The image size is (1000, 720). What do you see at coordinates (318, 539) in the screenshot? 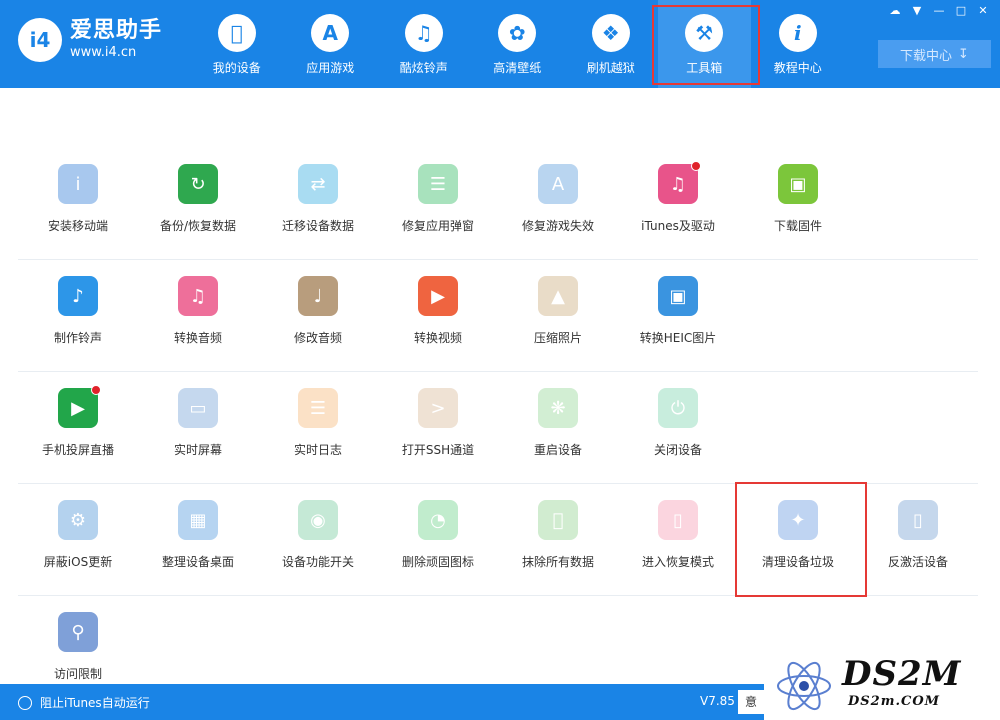
I see `tool-feature-toggle: ◉ 设备功能开关` at bounding box center [318, 539].